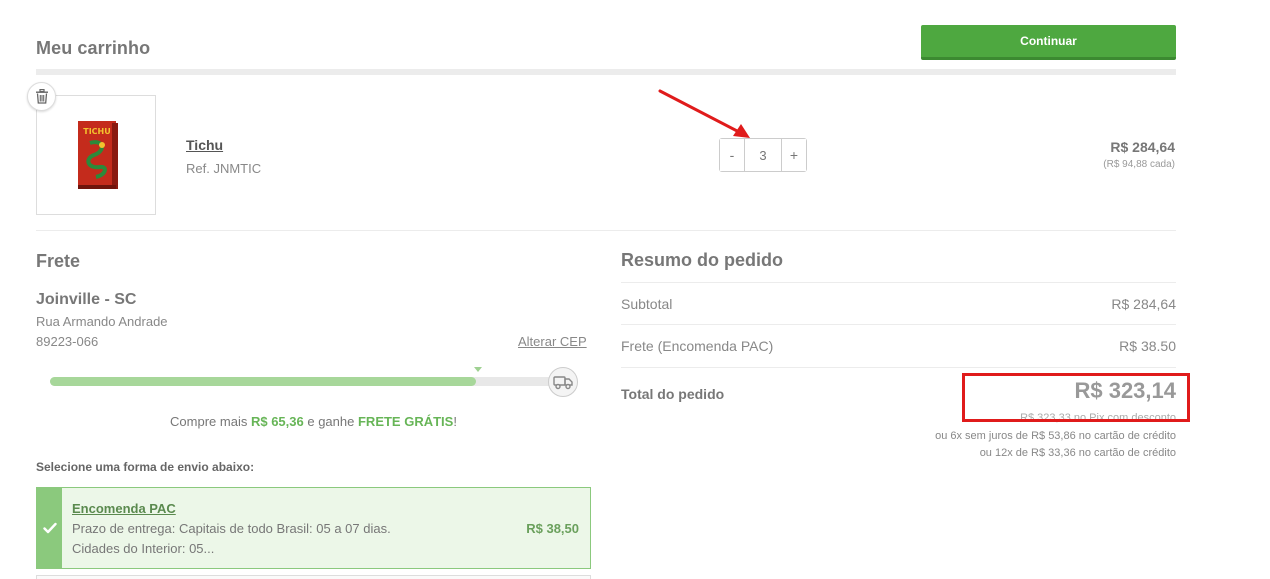 This screenshot has height=579, width=1270. Describe the element at coordinates (1147, 346) in the screenshot. I see `shipping-value: R$ 38.50` at that location.